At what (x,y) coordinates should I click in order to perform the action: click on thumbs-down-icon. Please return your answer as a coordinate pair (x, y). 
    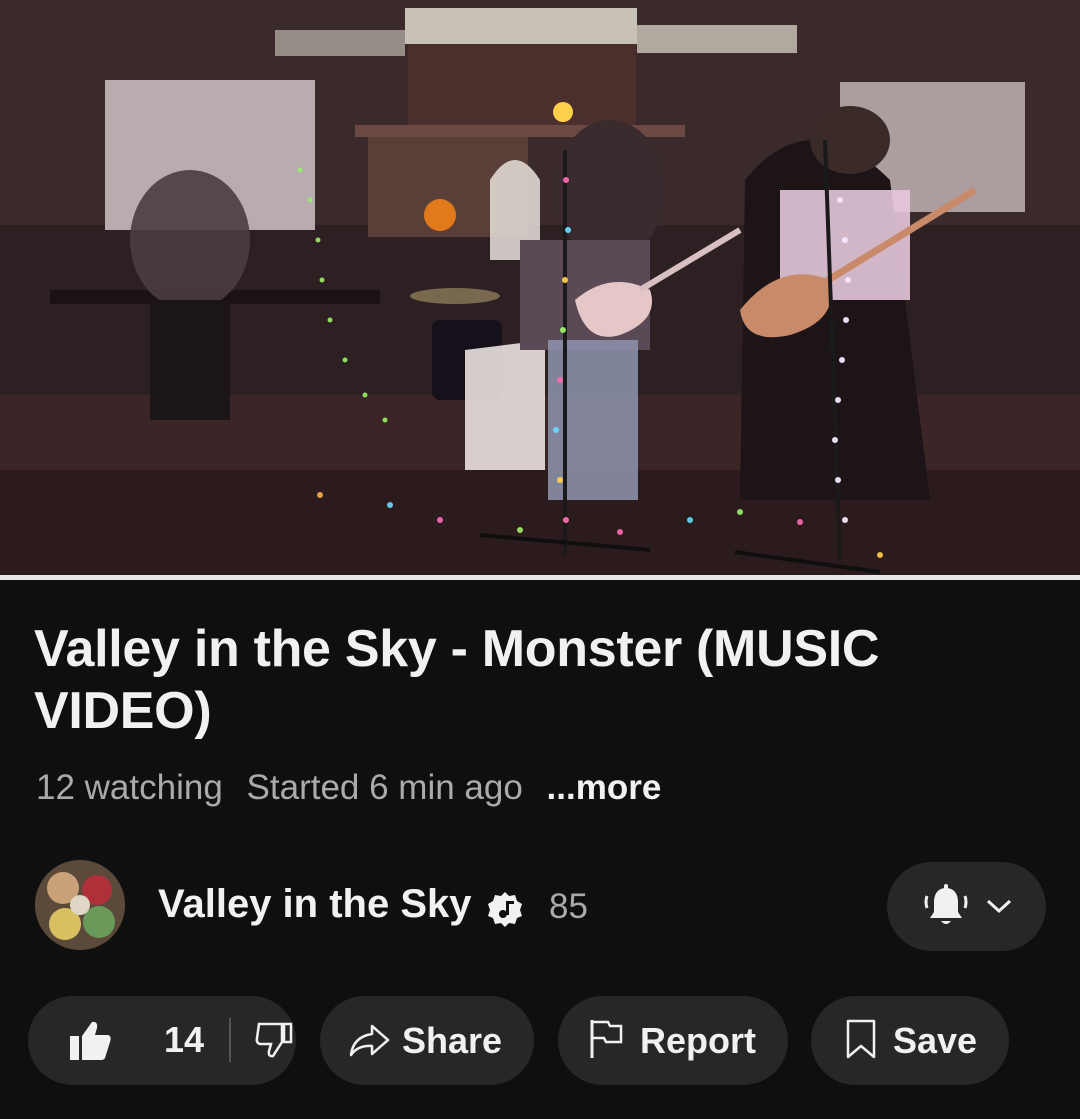
    Looking at the image, I should click on (274, 1040).